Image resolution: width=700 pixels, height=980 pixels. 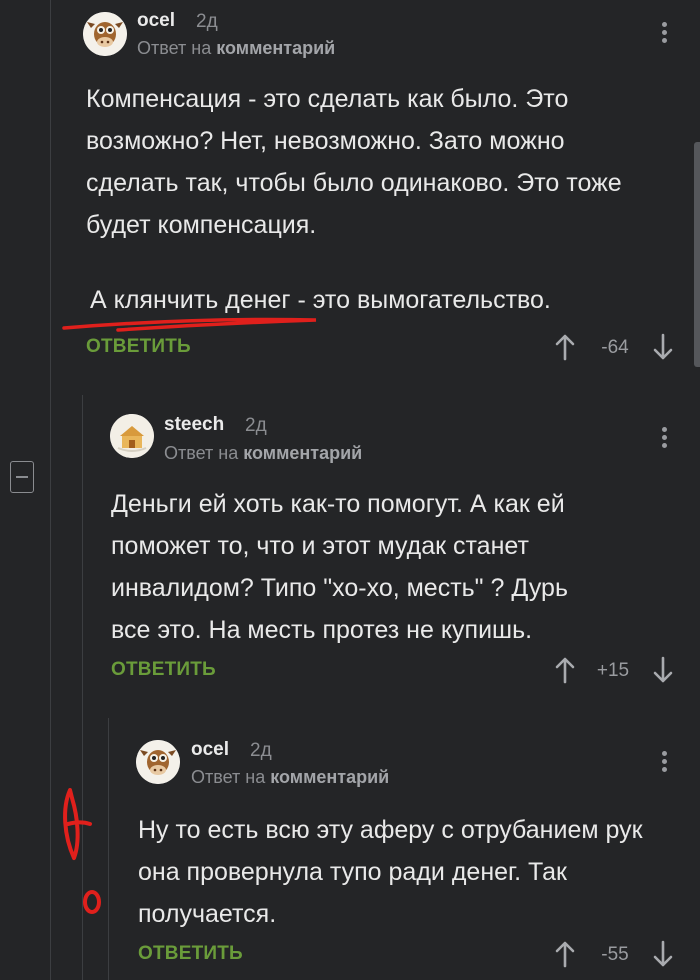 I want to click on rating-value: -55, so click(x=615, y=954).